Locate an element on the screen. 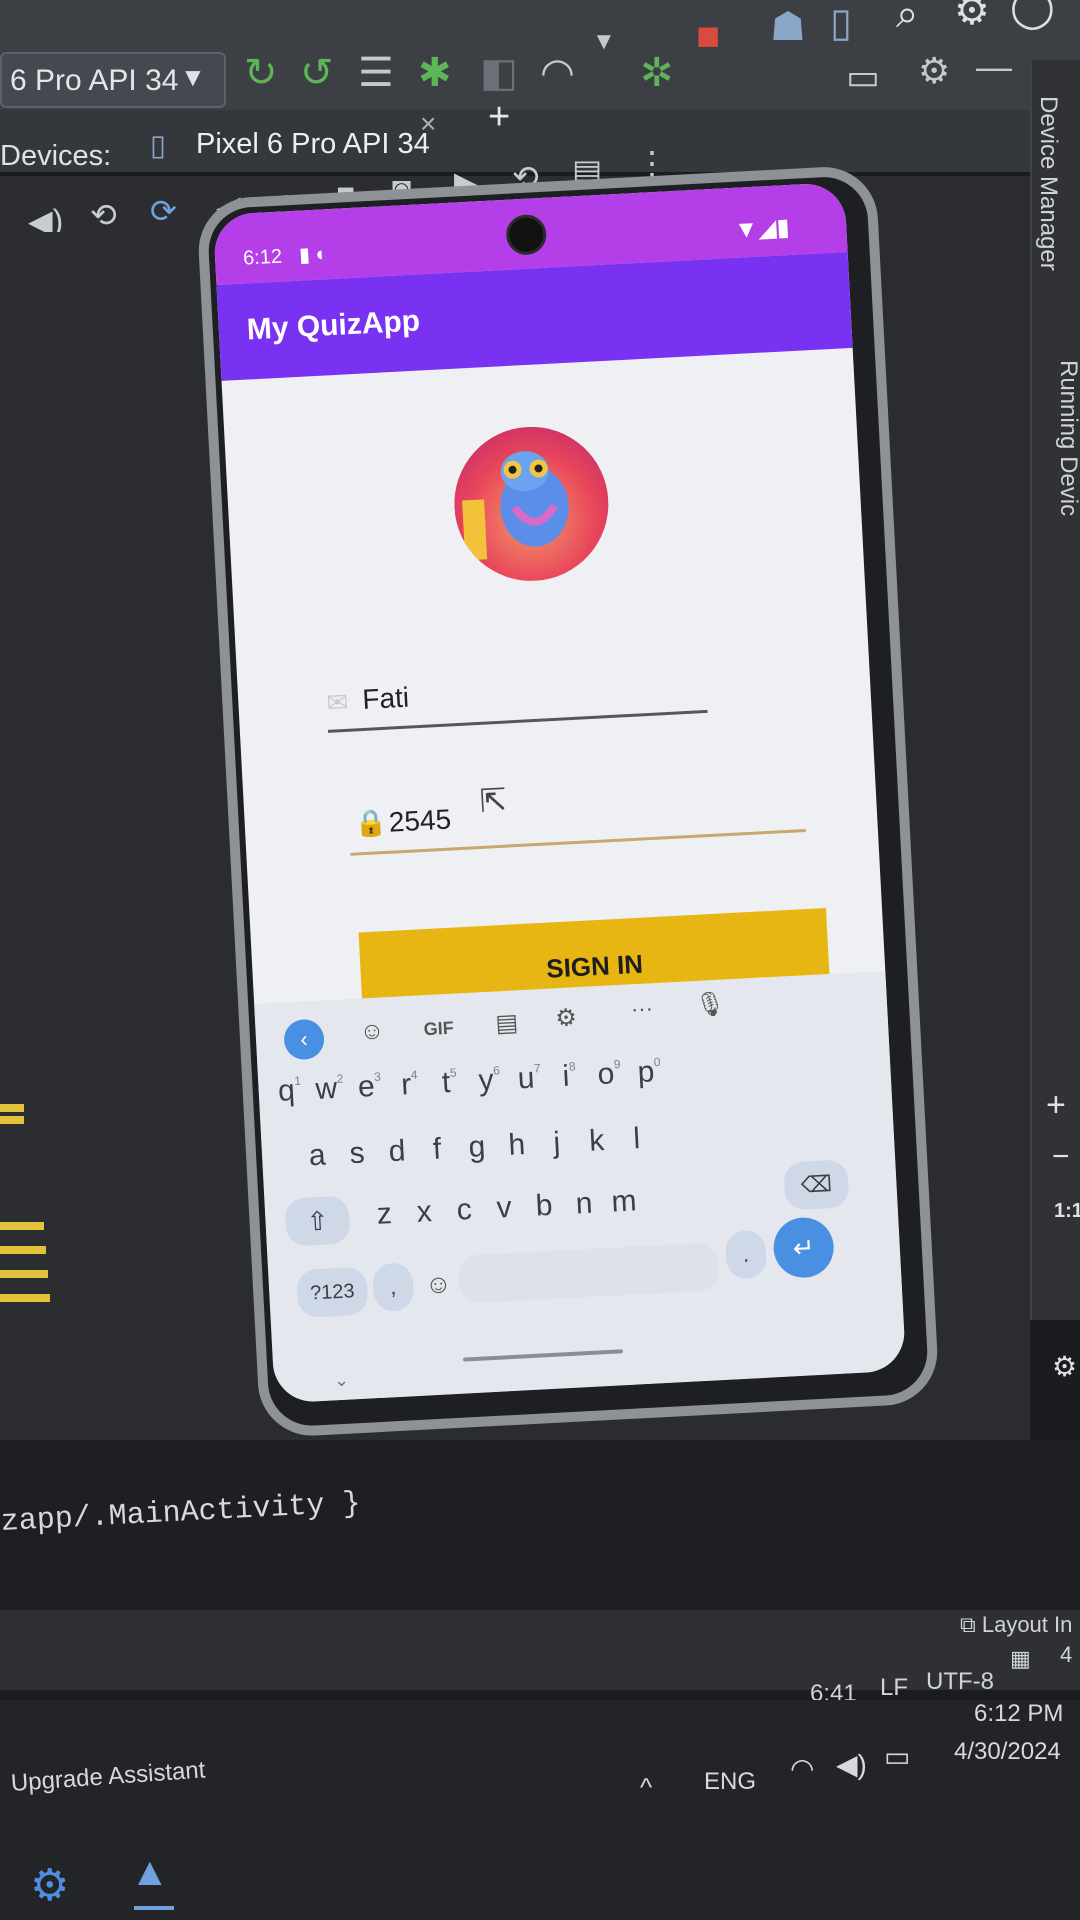  minimize-panel-icon: — is located at coordinates (994, 67).